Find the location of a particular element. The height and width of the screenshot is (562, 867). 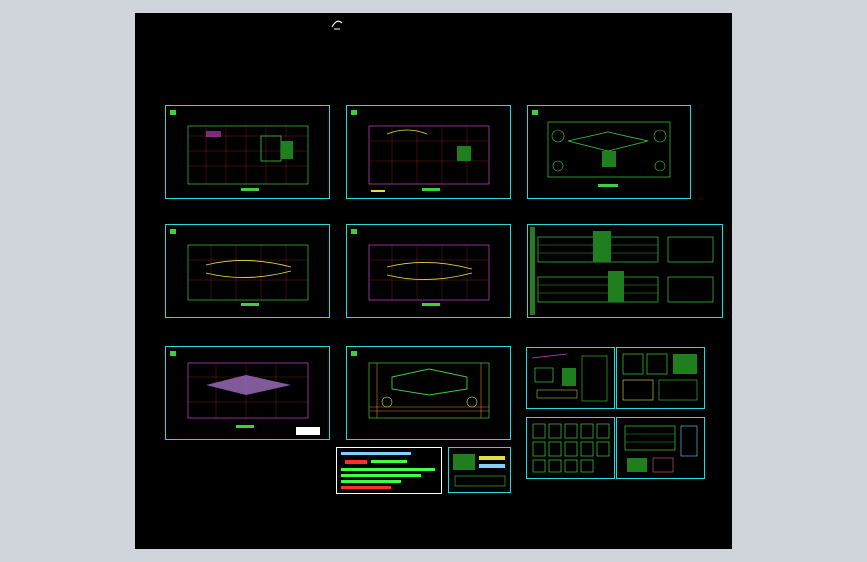

elevation-drawing is located at coordinates (622, 271).